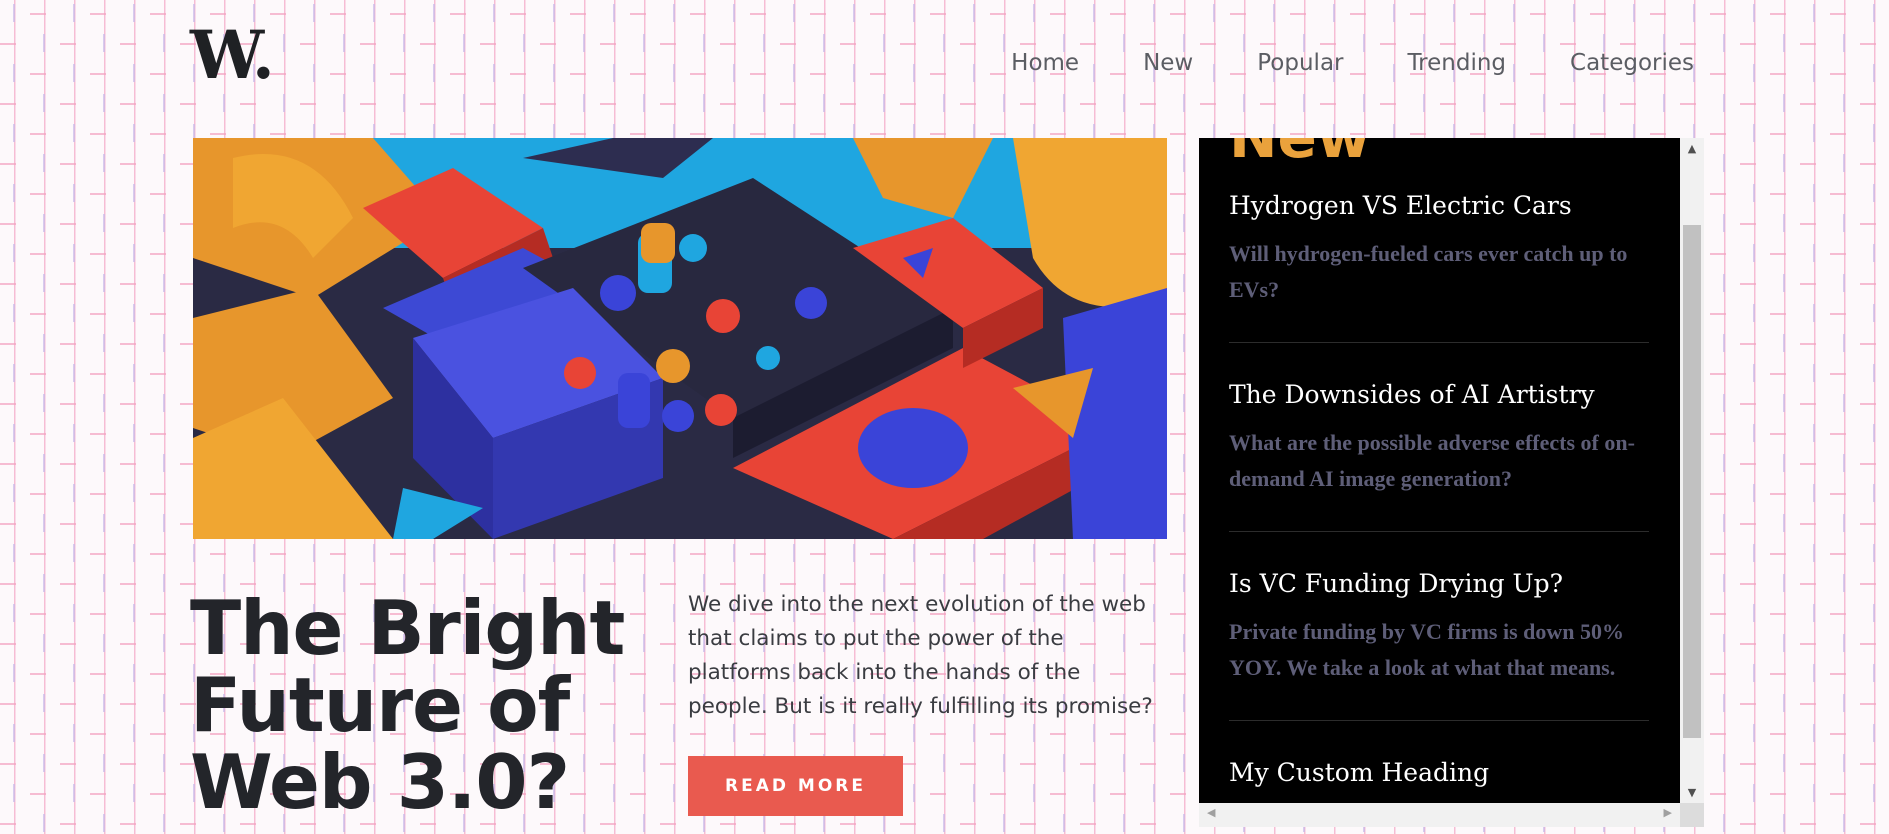 The image size is (1889, 834). Describe the element at coordinates (1692, 481) in the screenshot. I see `scrollbar-thumb` at that location.